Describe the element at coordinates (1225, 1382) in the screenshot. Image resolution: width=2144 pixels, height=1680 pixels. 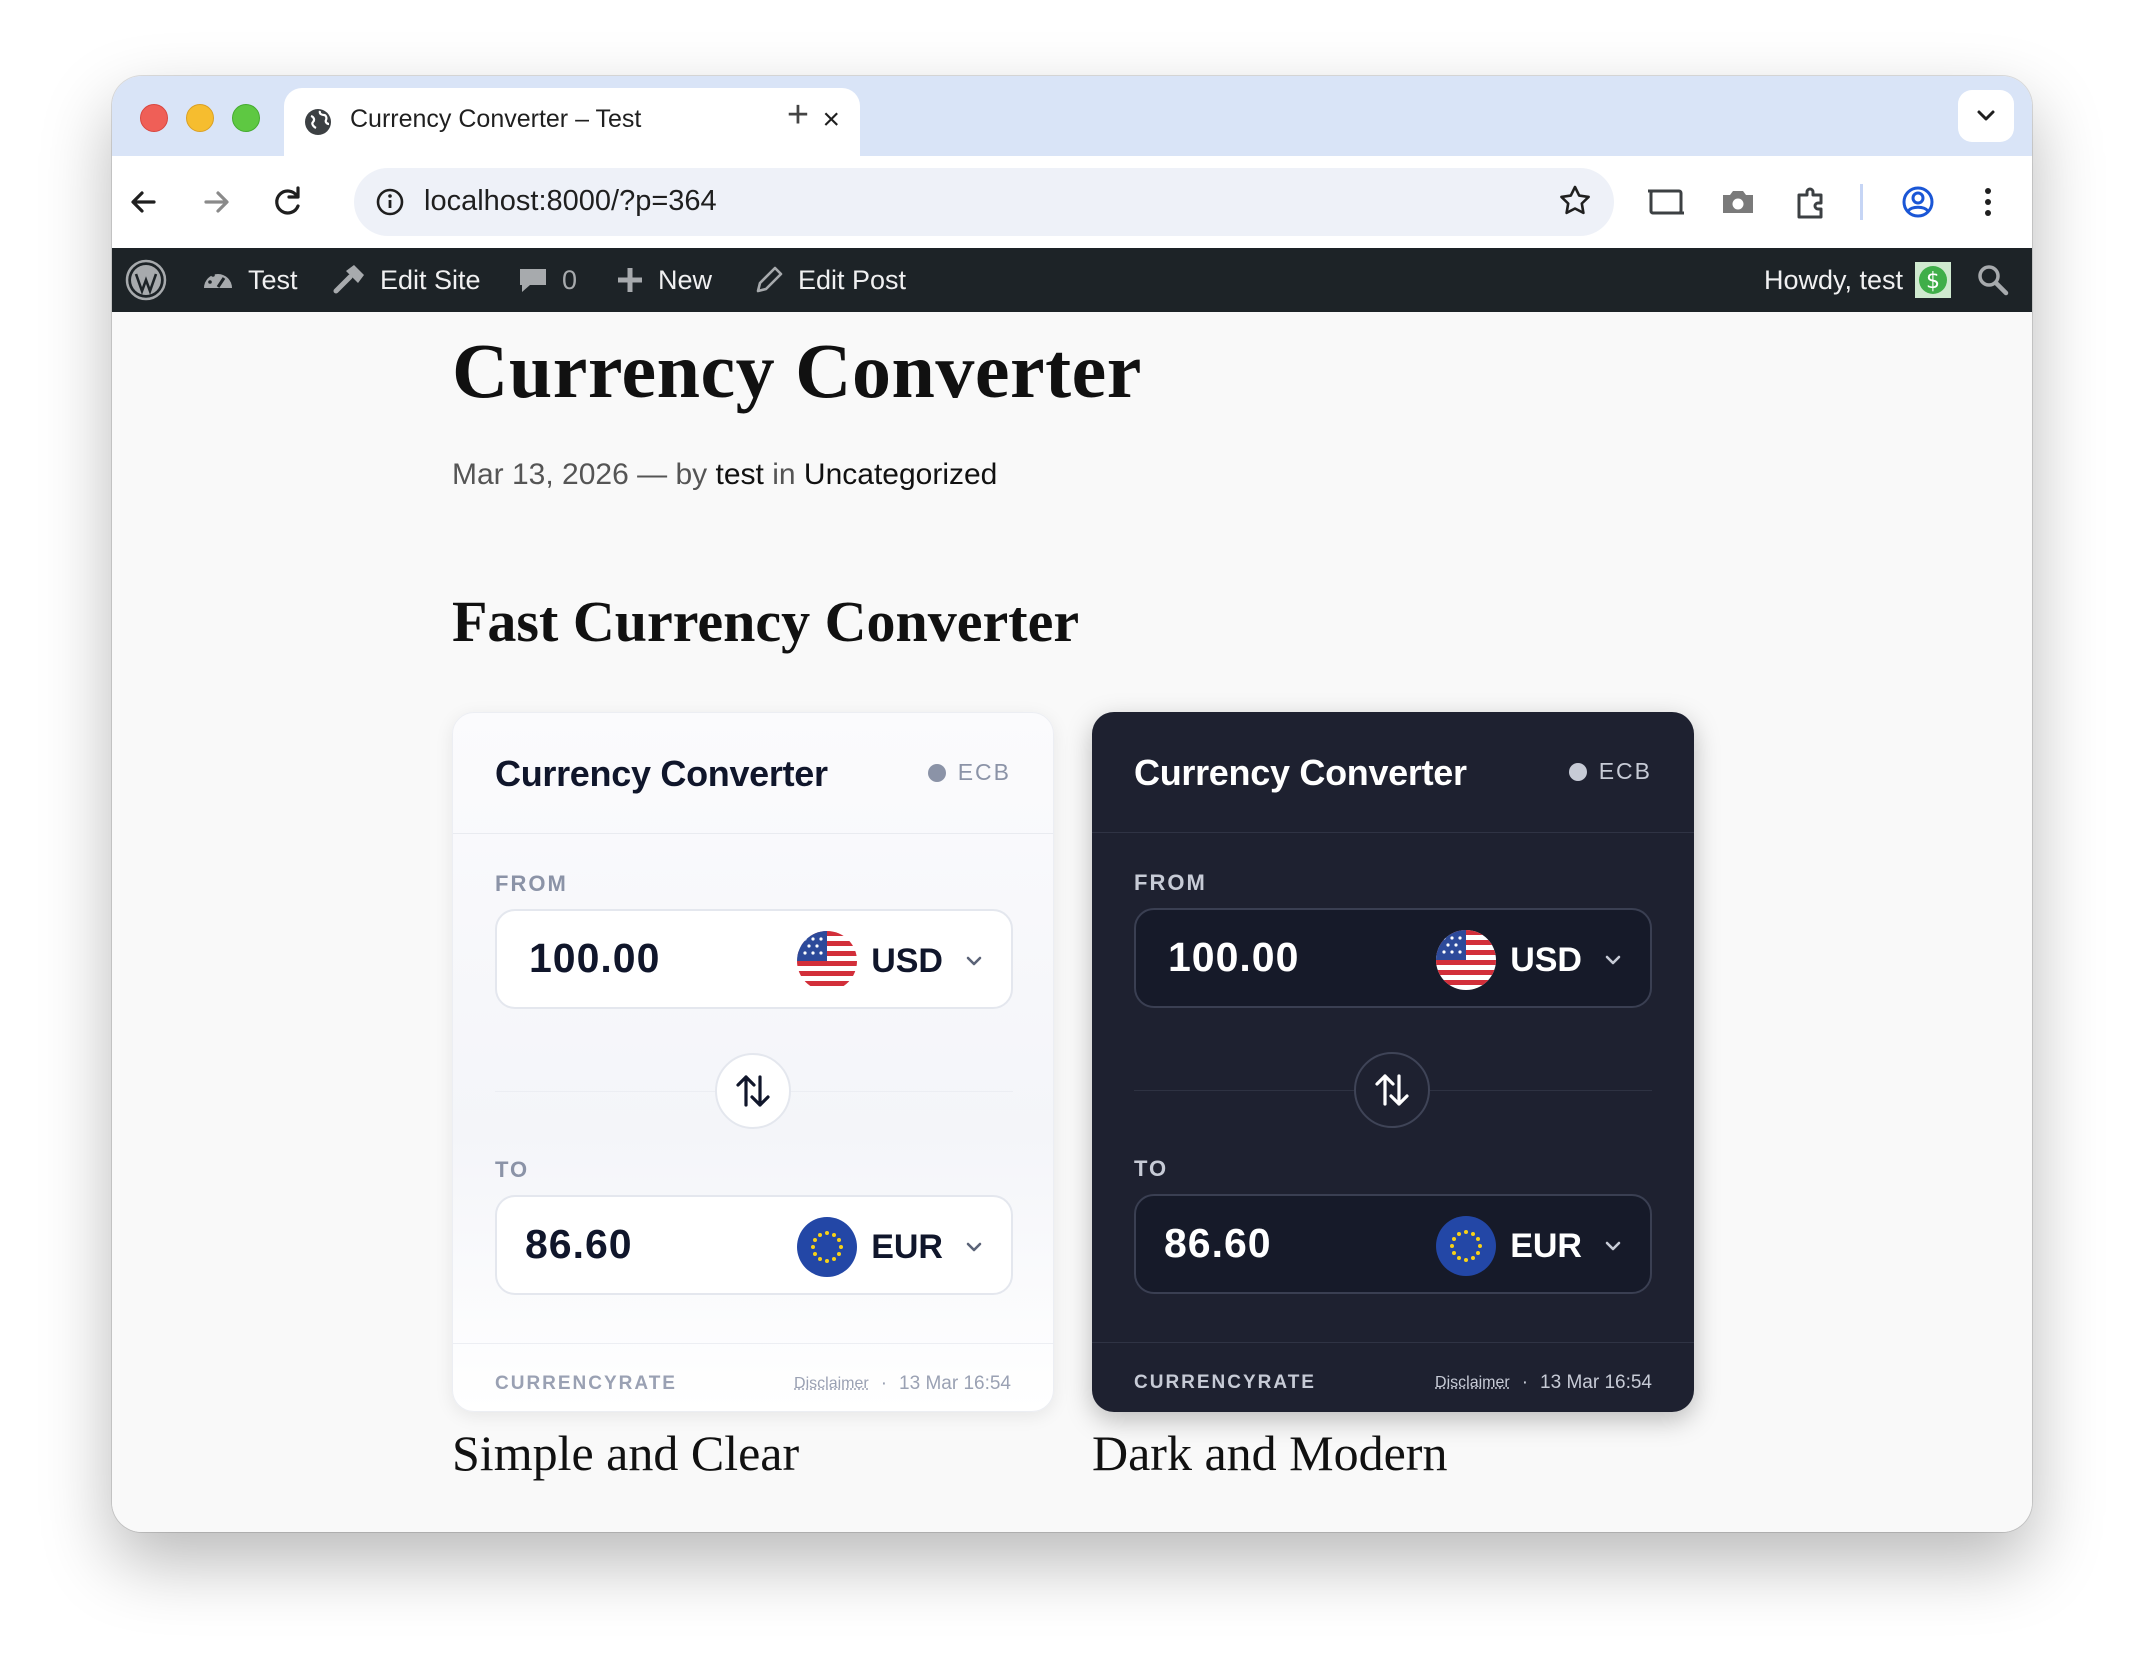
I see `brand-label: CURRENCYRATE` at that location.